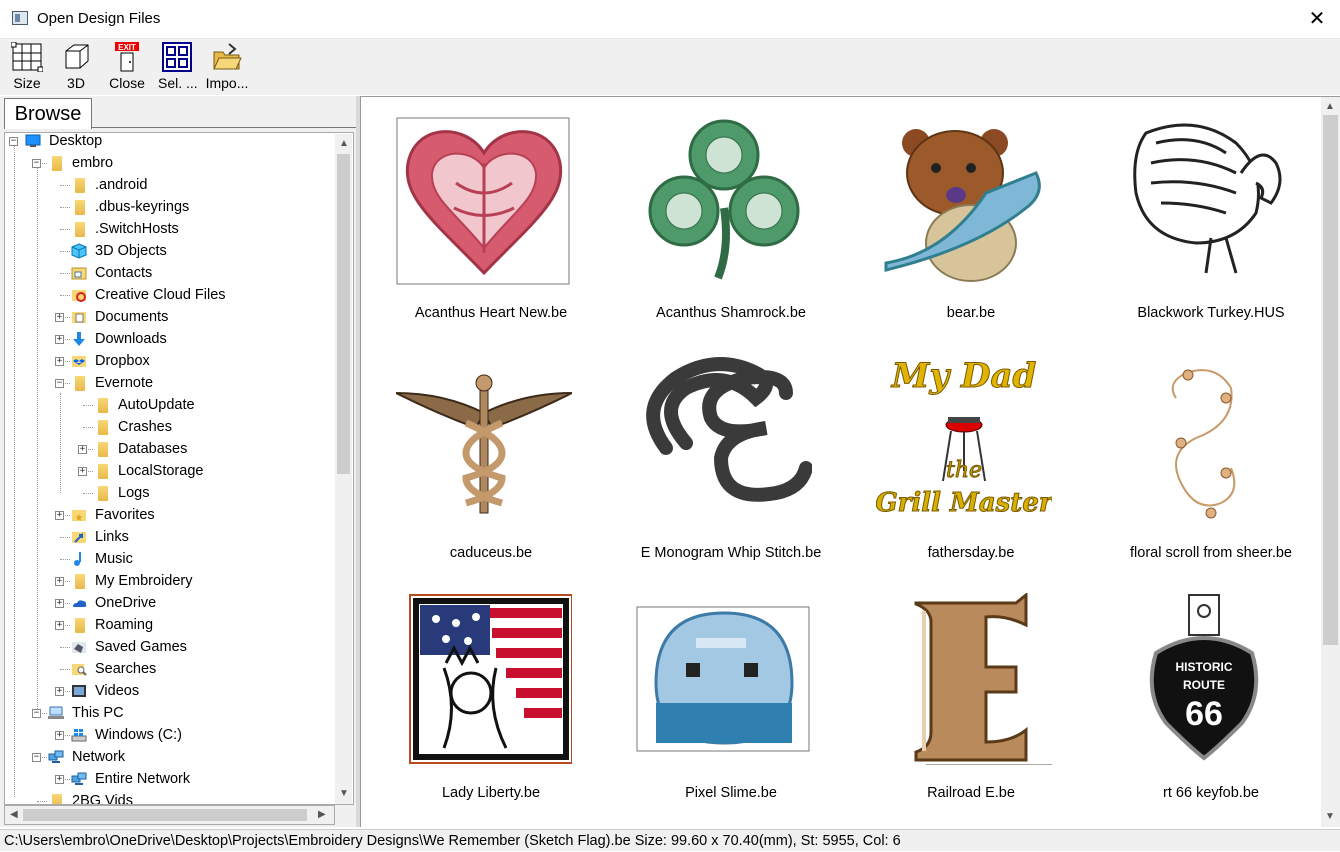 The width and height of the screenshot is (1340, 852). Describe the element at coordinates (721, 456) in the screenshot. I see `design-thumbnail: E Monogram Whip Stitch.be` at that location.